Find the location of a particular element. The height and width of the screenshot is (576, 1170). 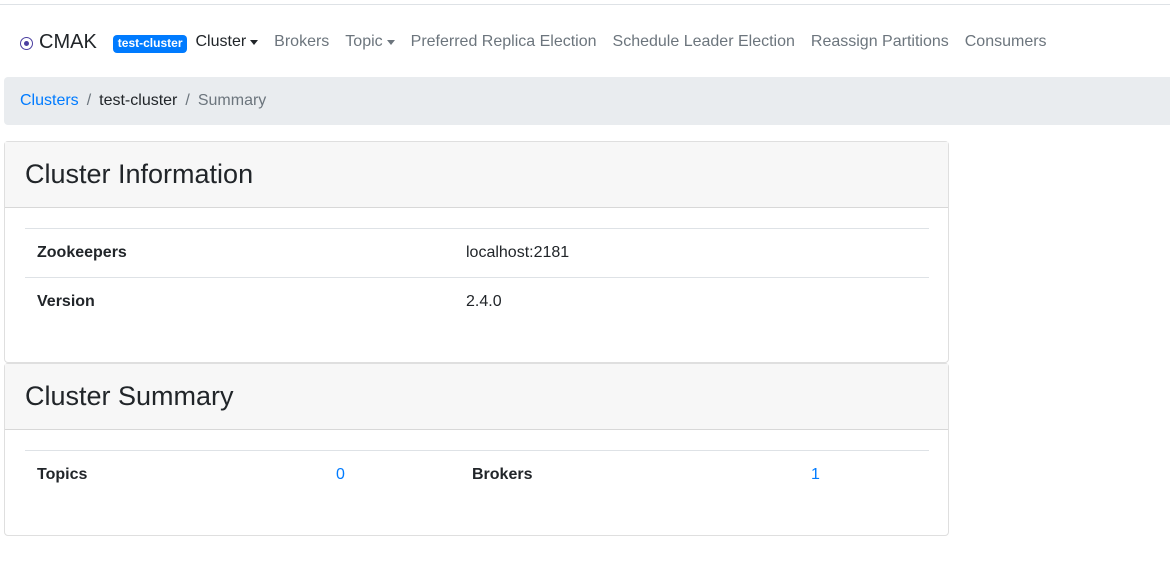

topics-label: Topics is located at coordinates (62, 474).